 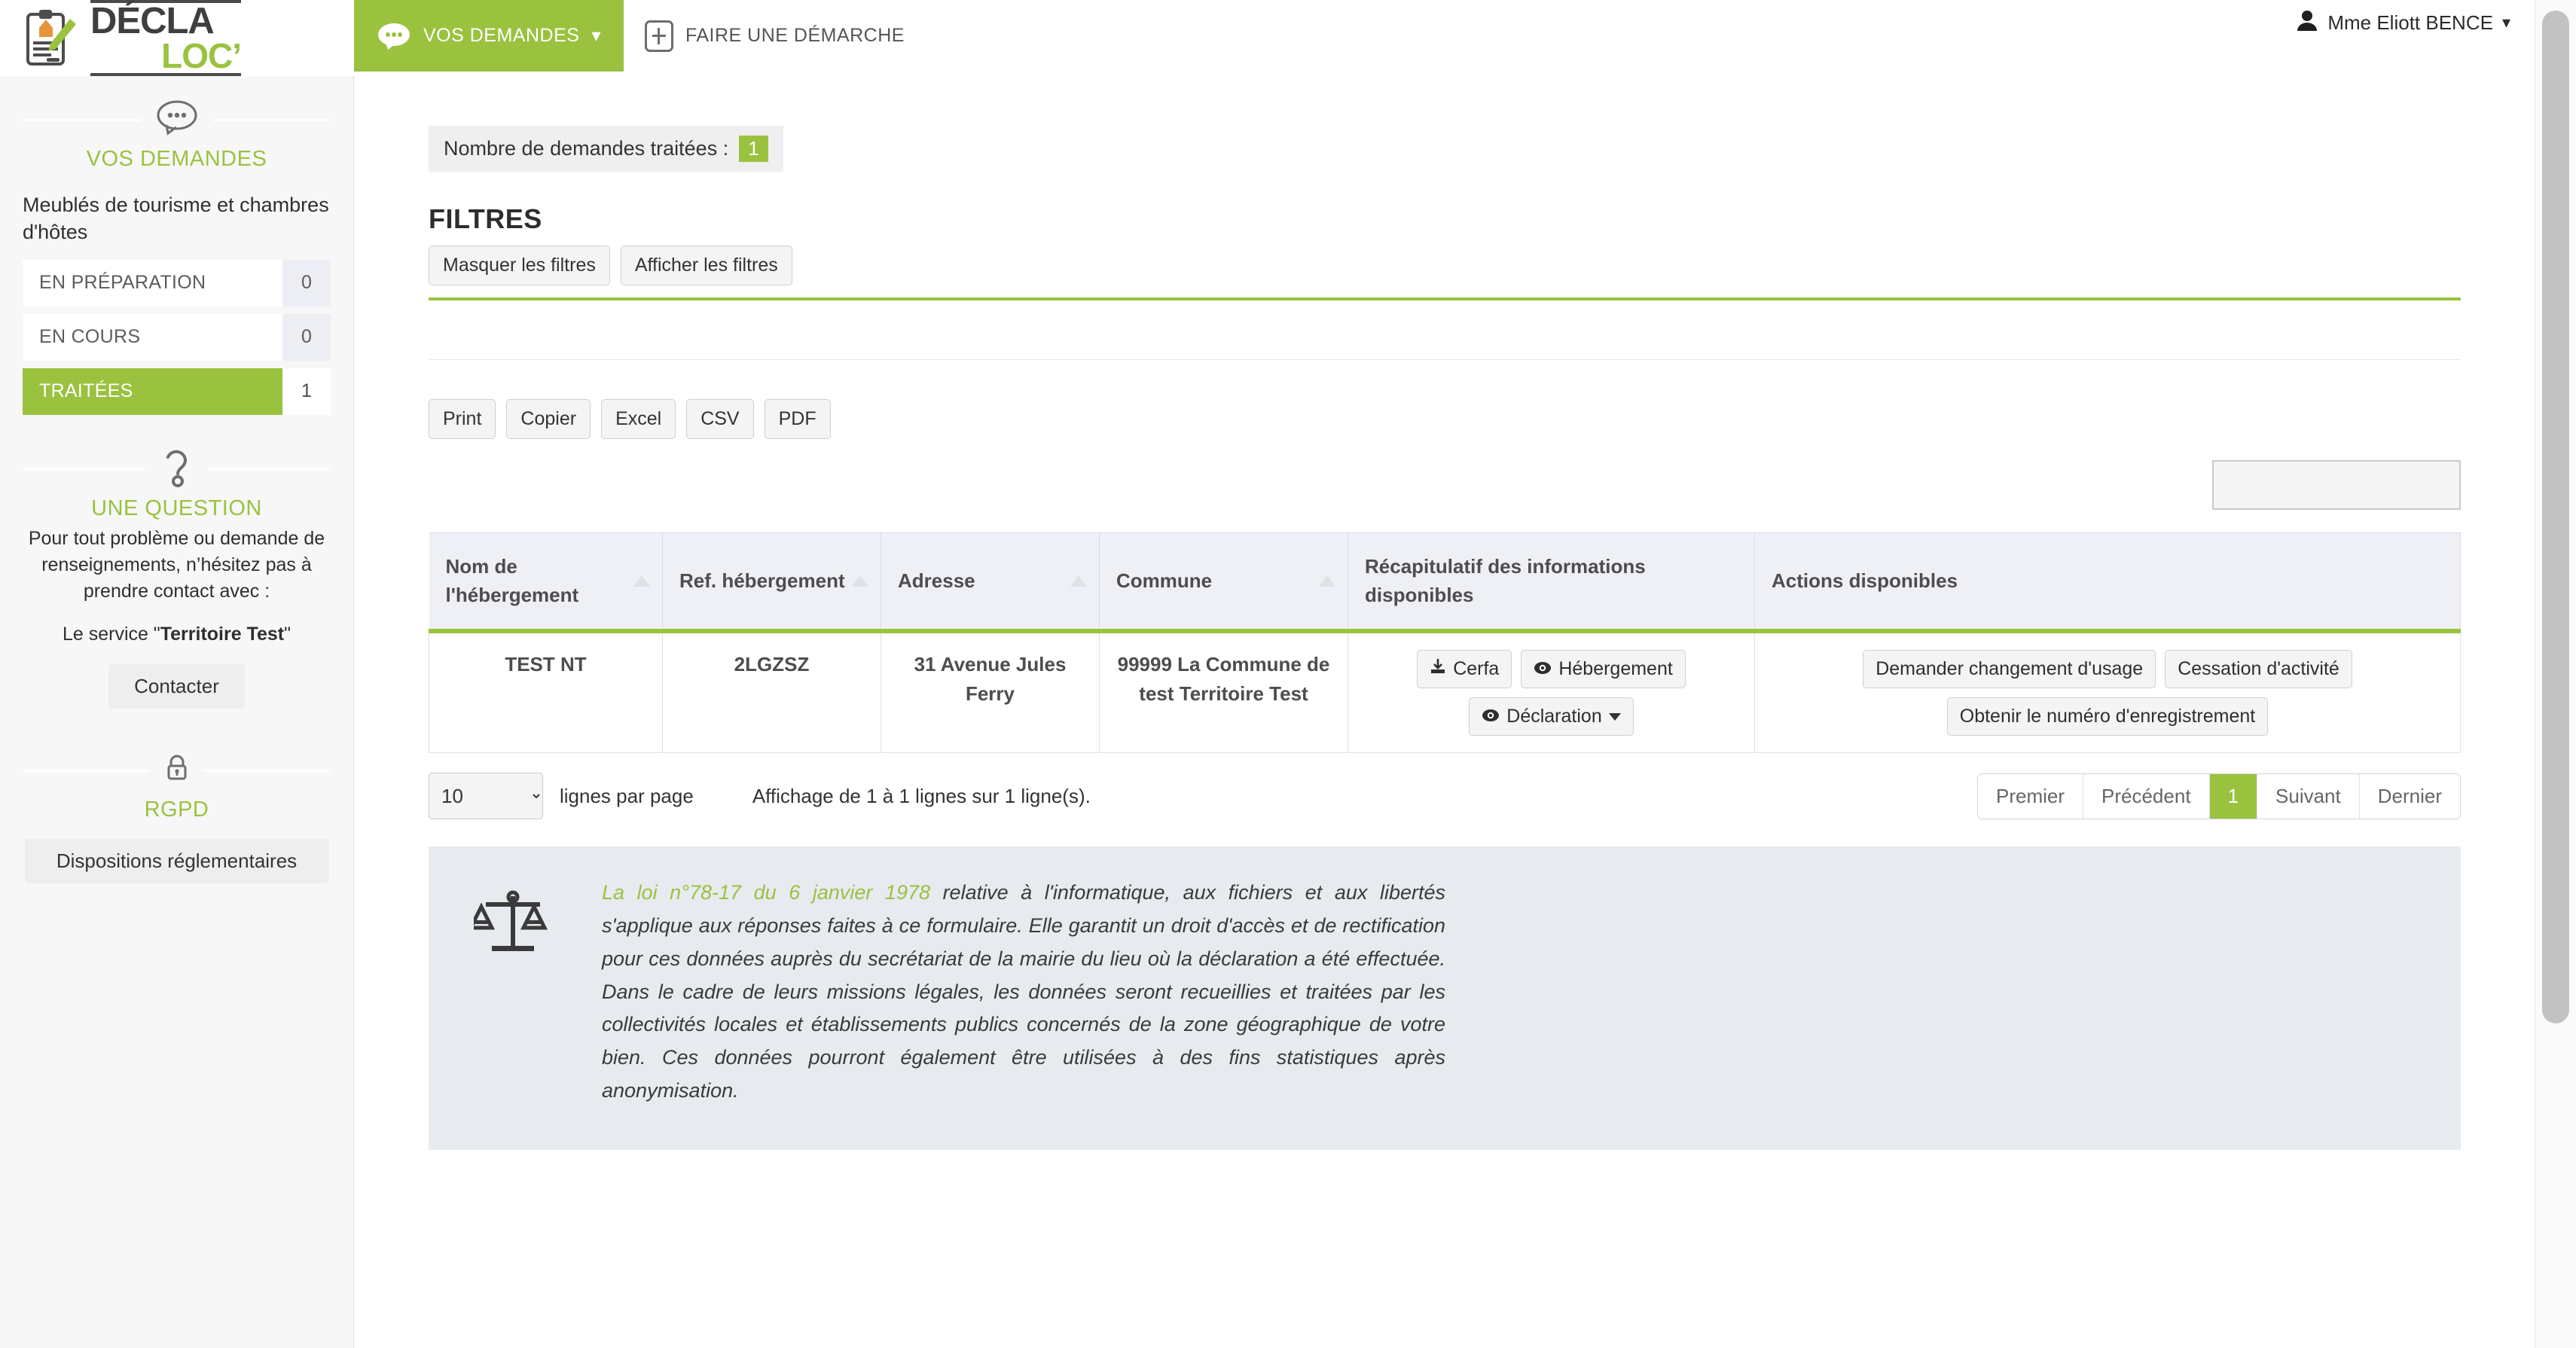 I want to click on user-menu: Mme Eliott BENCE ▾, so click(x=2415, y=22).